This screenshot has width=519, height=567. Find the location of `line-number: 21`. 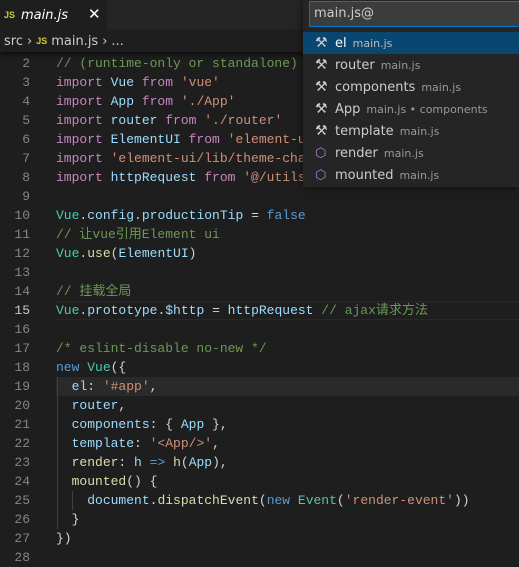

line-number: 21 is located at coordinates (22, 424).